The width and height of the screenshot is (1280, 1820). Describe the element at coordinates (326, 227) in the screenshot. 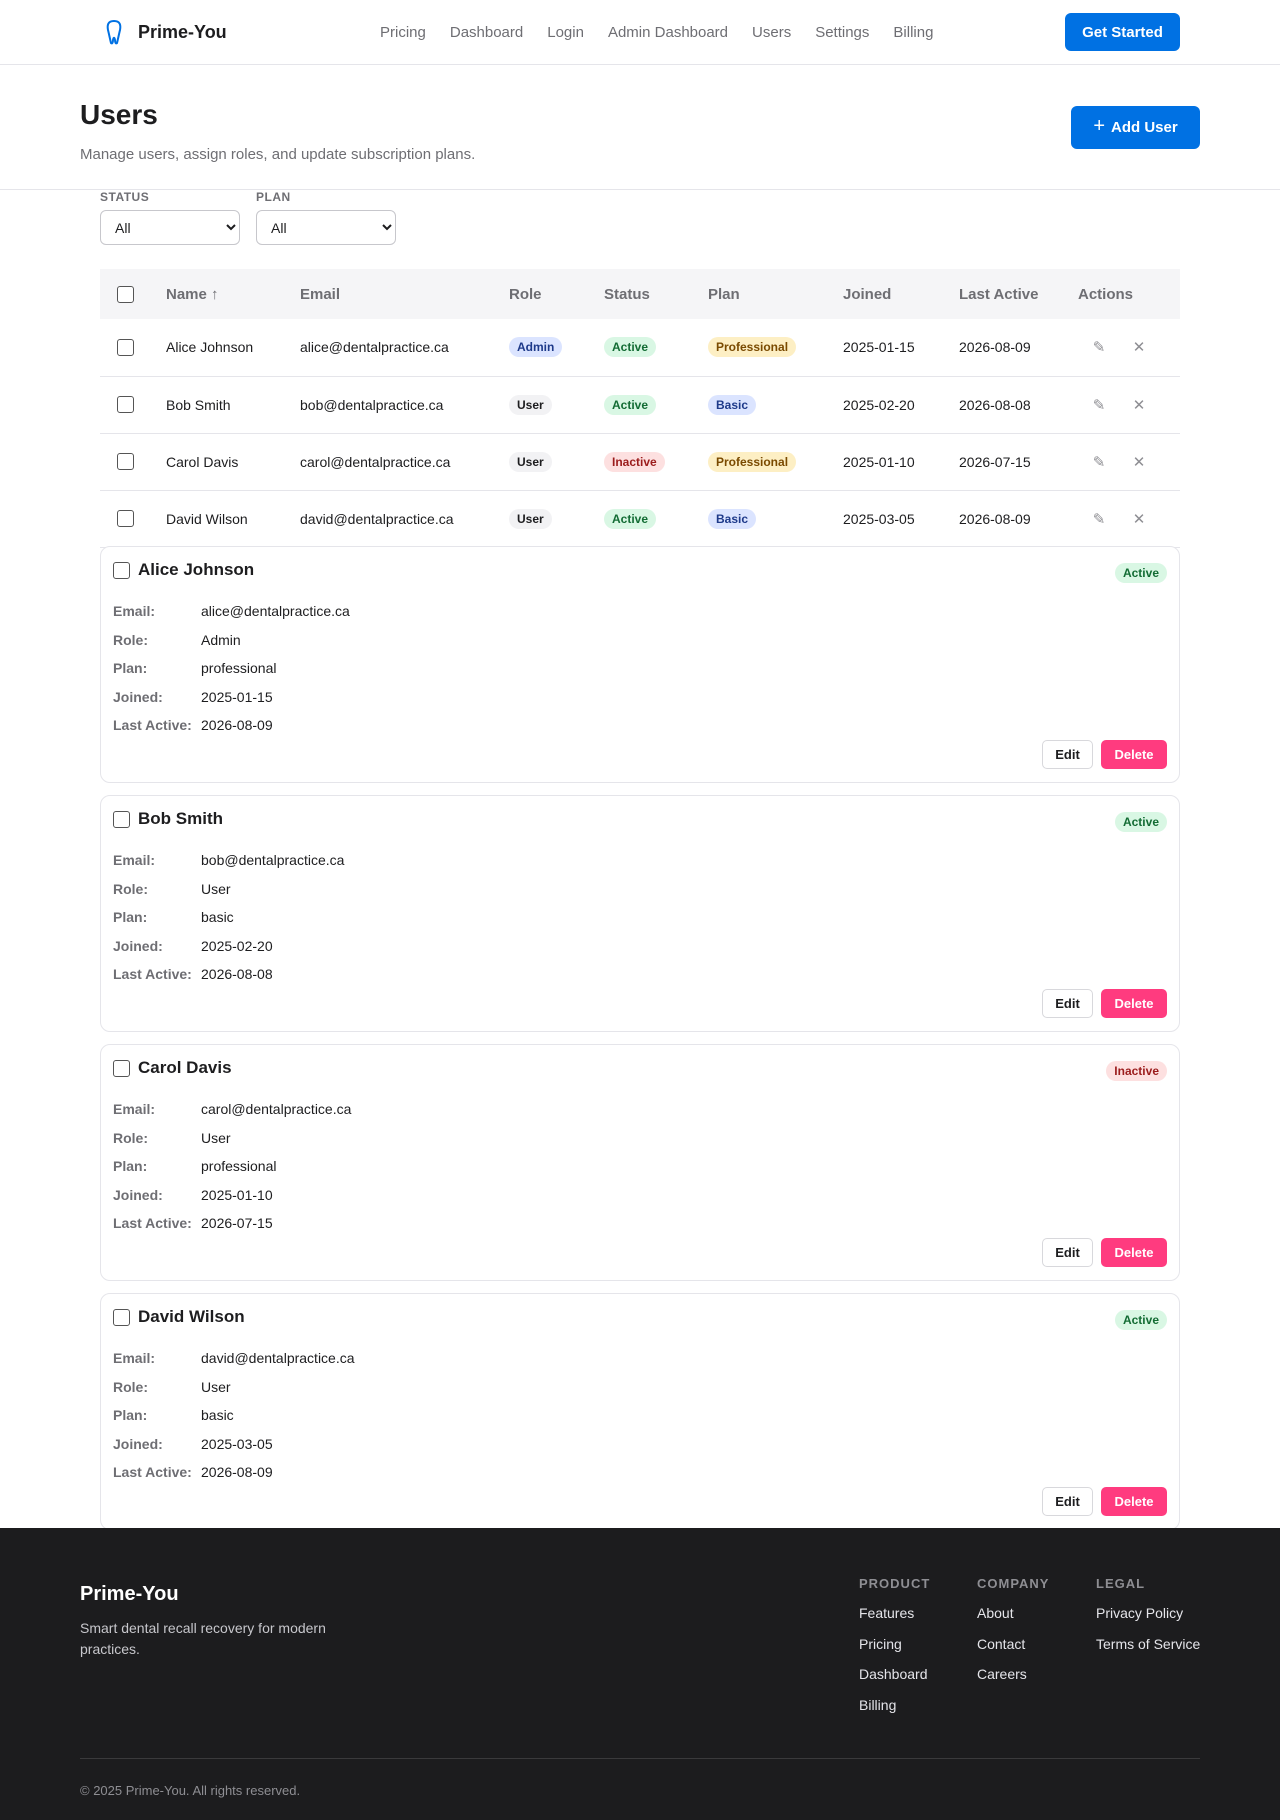

I see `plan-filter-select: All` at that location.